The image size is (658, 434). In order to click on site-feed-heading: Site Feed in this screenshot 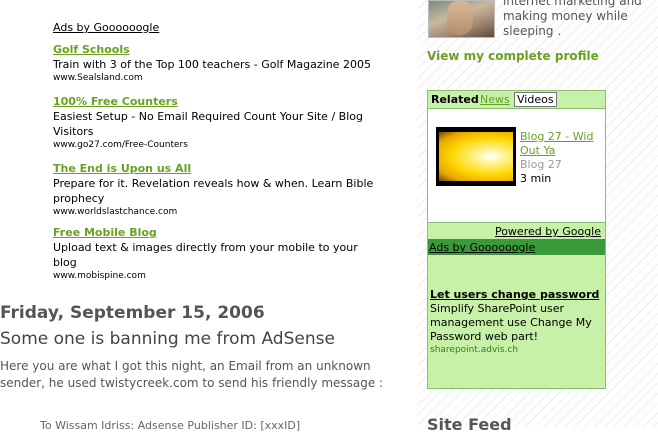, I will do `click(469, 424)`.